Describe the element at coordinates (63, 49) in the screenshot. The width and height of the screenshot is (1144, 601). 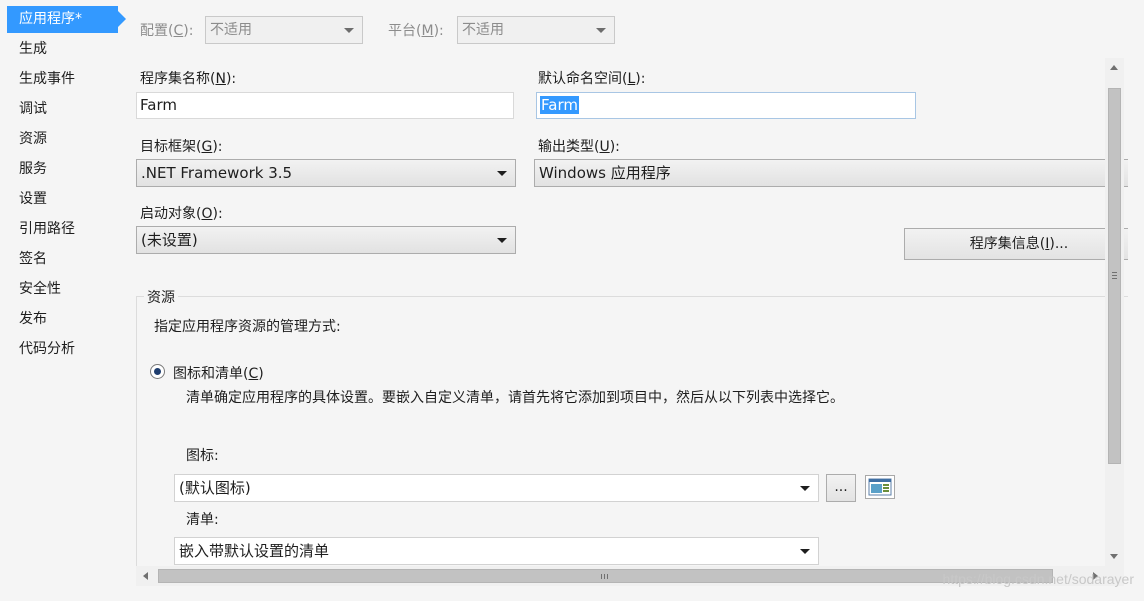
I see `nav-item-build: 生成` at that location.